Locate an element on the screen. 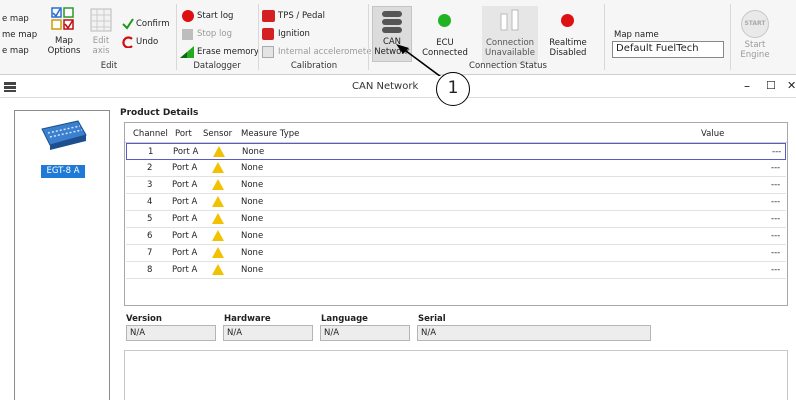  confirm-label: Confirm is located at coordinates (153, 24).